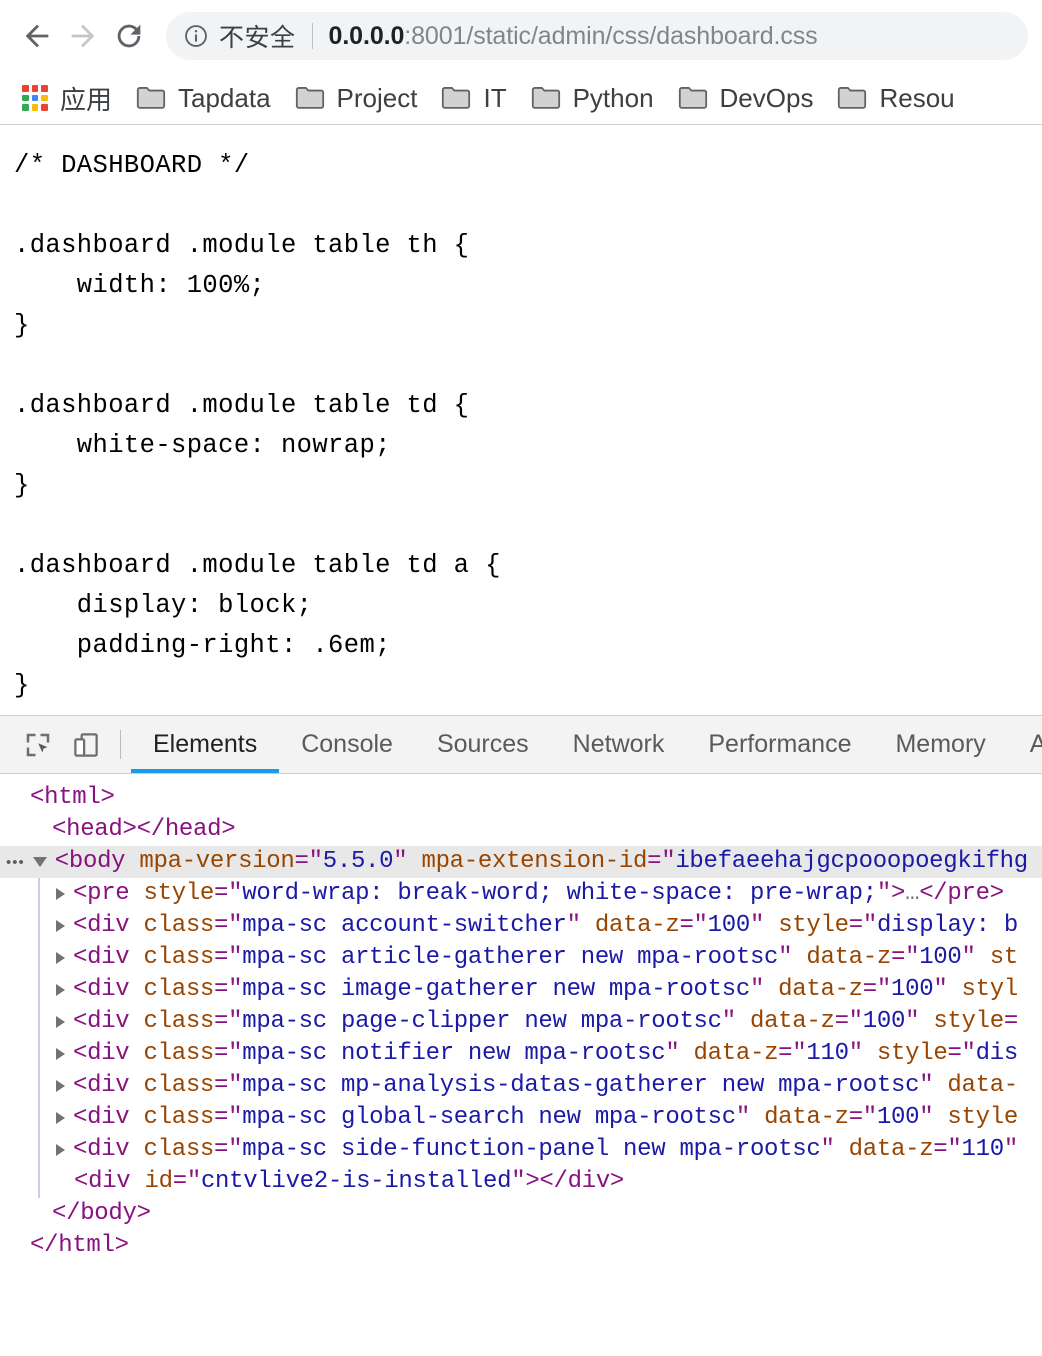 Image resolution: width=1042 pixels, height=1356 pixels. Describe the element at coordinates (101, 893) in the screenshot. I see `tag-token: <pre` at that location.